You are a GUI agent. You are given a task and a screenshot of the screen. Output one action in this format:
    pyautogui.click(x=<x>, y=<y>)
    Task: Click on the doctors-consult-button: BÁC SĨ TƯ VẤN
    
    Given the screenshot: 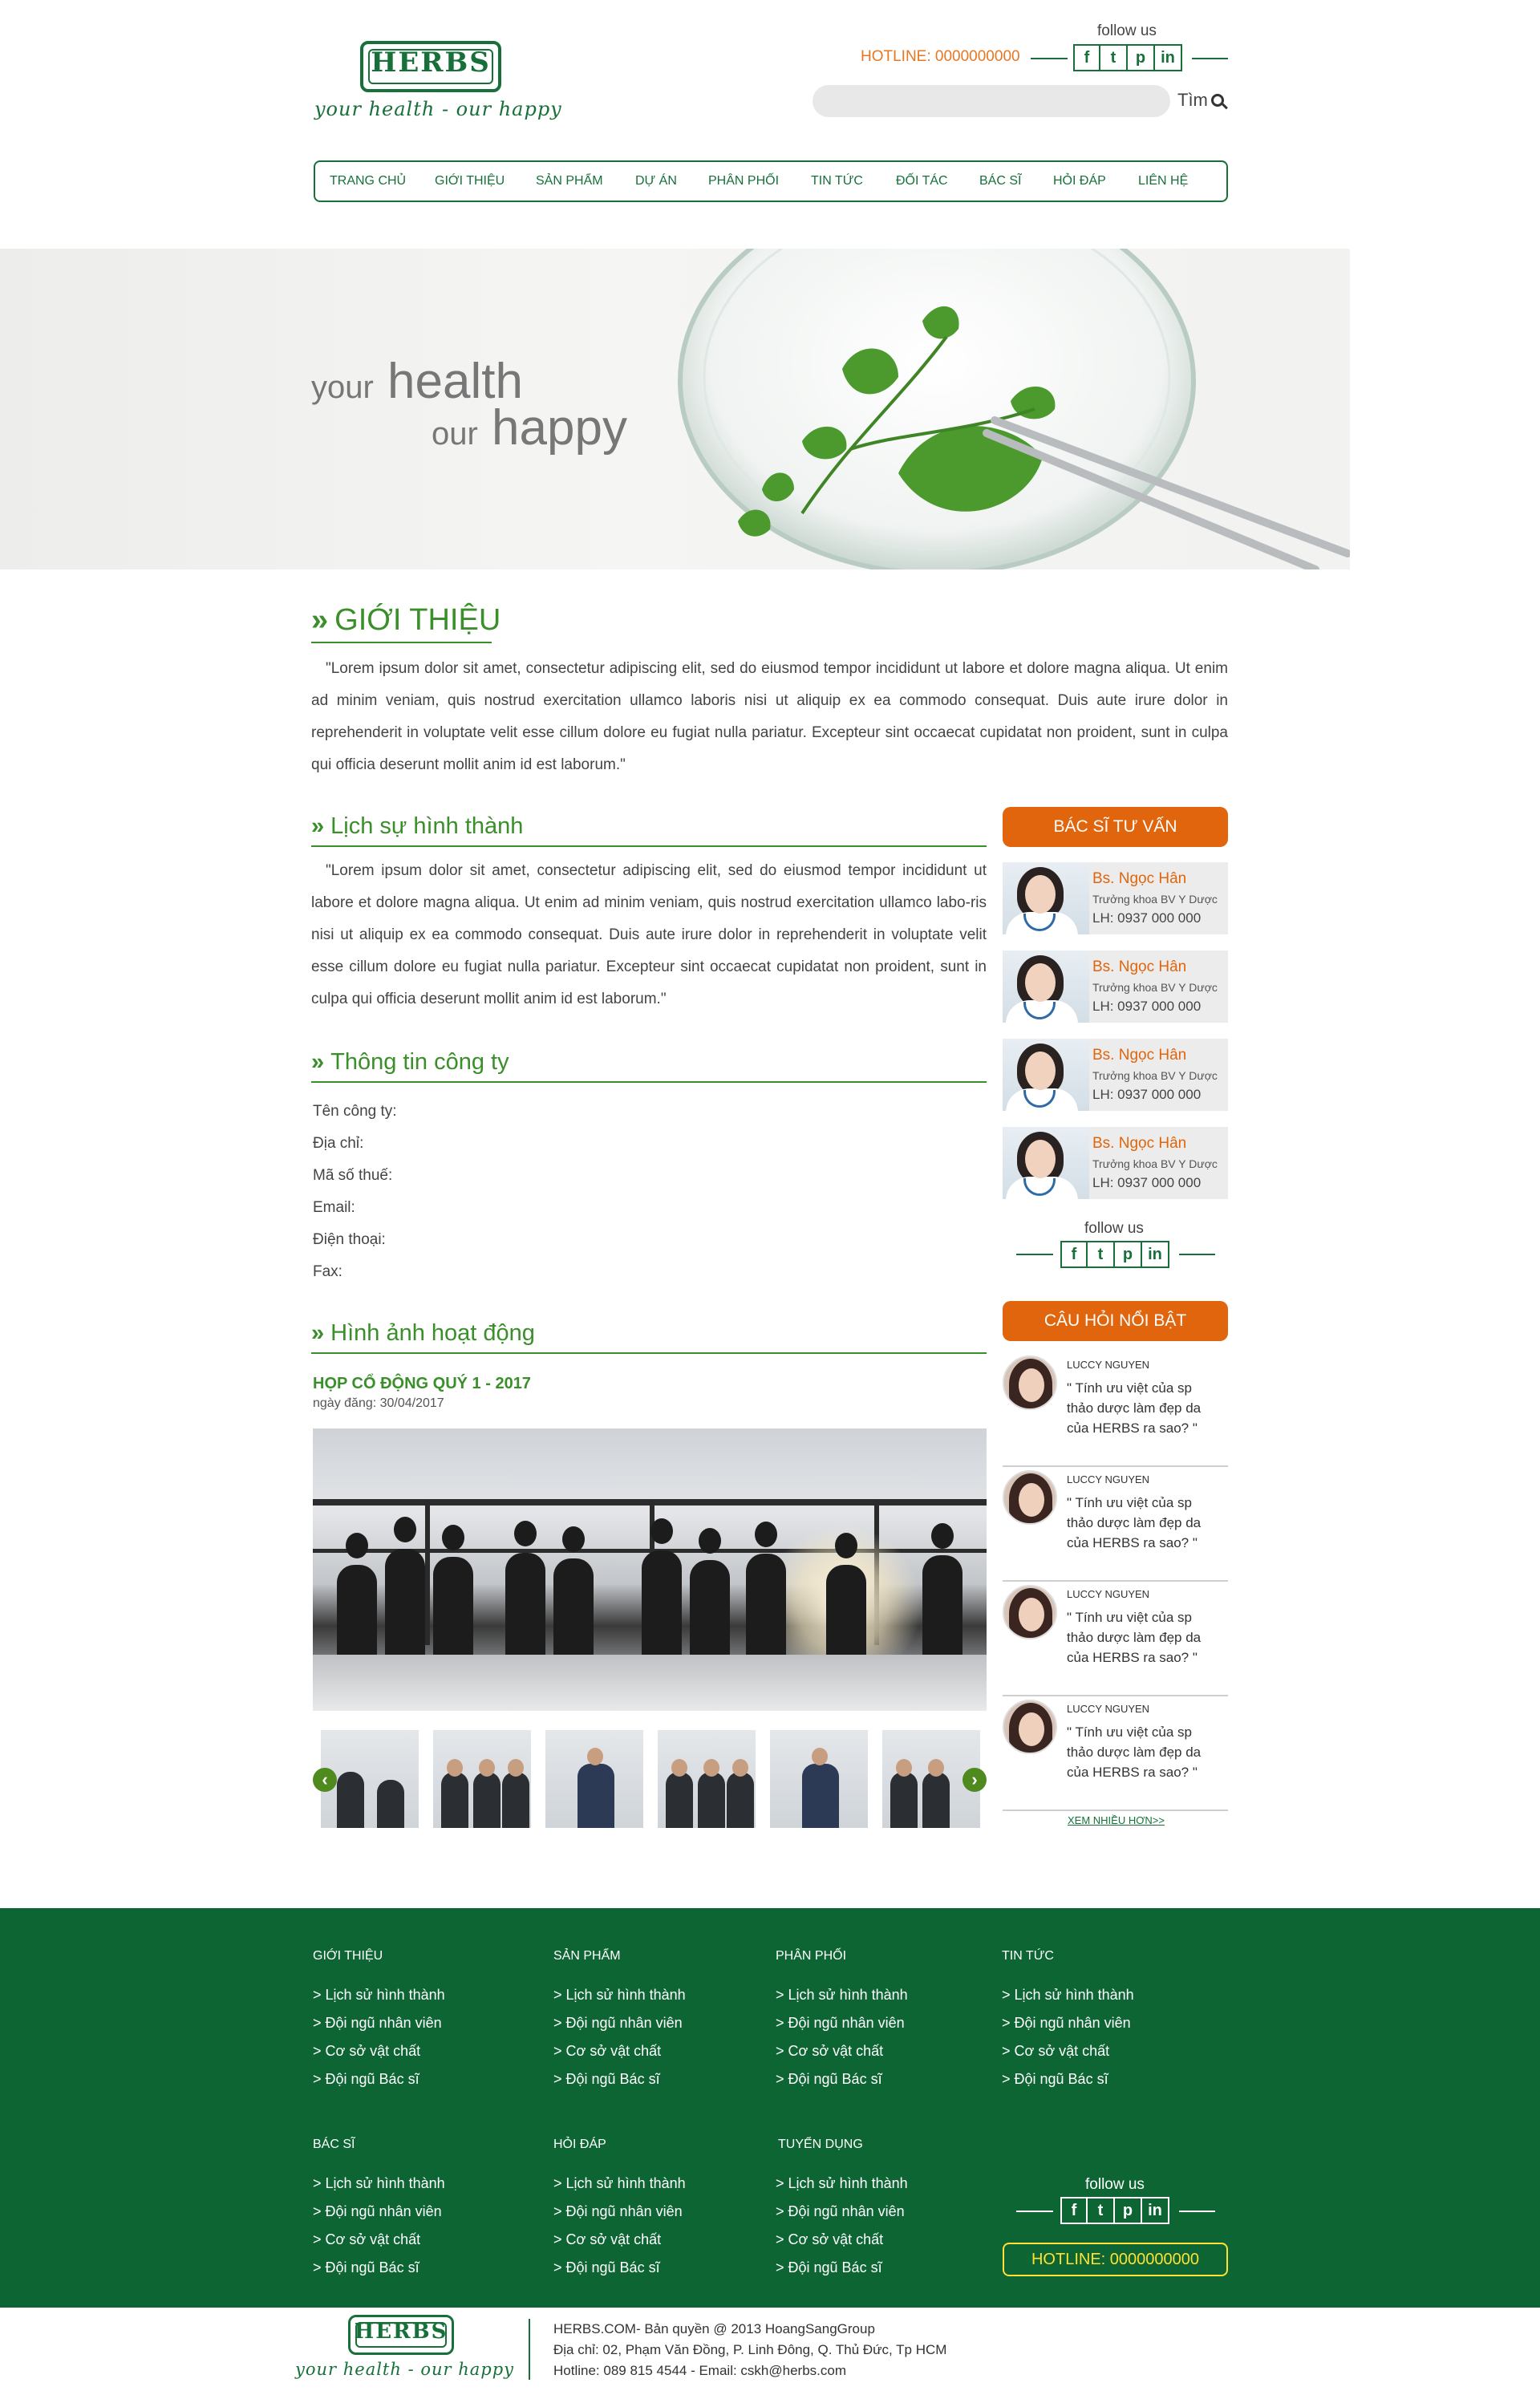 What is the action you would take?
    pyautogui.click(x=1115, y=827)
    